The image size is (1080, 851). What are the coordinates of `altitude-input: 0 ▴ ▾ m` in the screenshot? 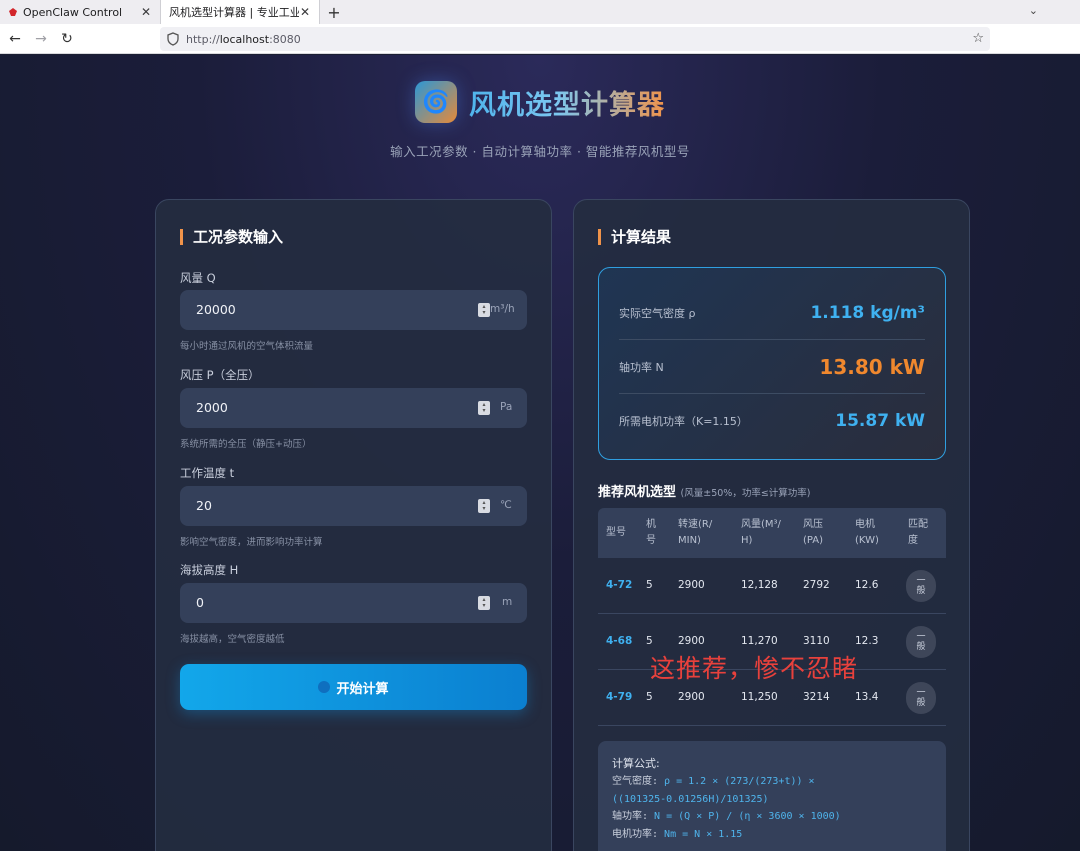 It's located at (353, 603).